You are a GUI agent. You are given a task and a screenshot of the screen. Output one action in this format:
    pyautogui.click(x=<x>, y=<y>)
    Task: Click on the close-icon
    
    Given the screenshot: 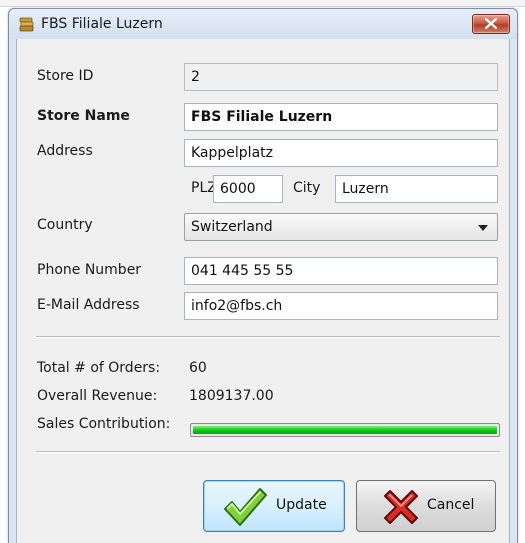 What is the action you would take?
    pyautogui.click(x=491, y=23)
    